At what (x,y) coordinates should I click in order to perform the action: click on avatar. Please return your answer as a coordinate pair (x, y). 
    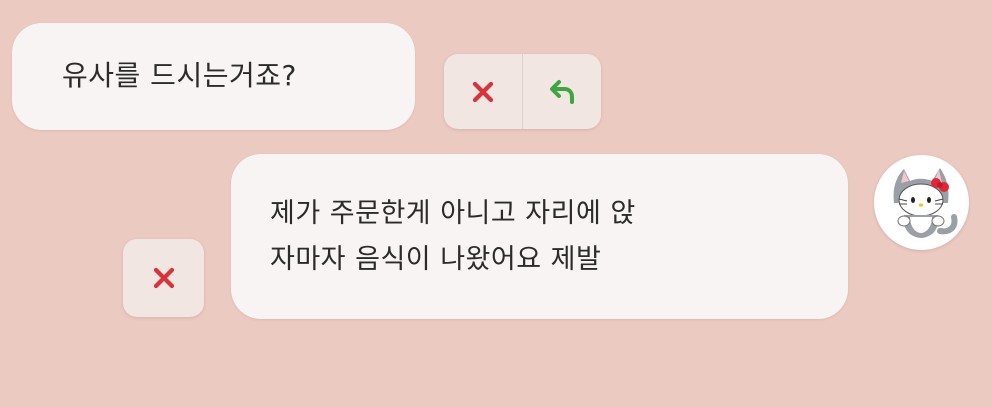
    Looking at the image, I should click on (921, 202).